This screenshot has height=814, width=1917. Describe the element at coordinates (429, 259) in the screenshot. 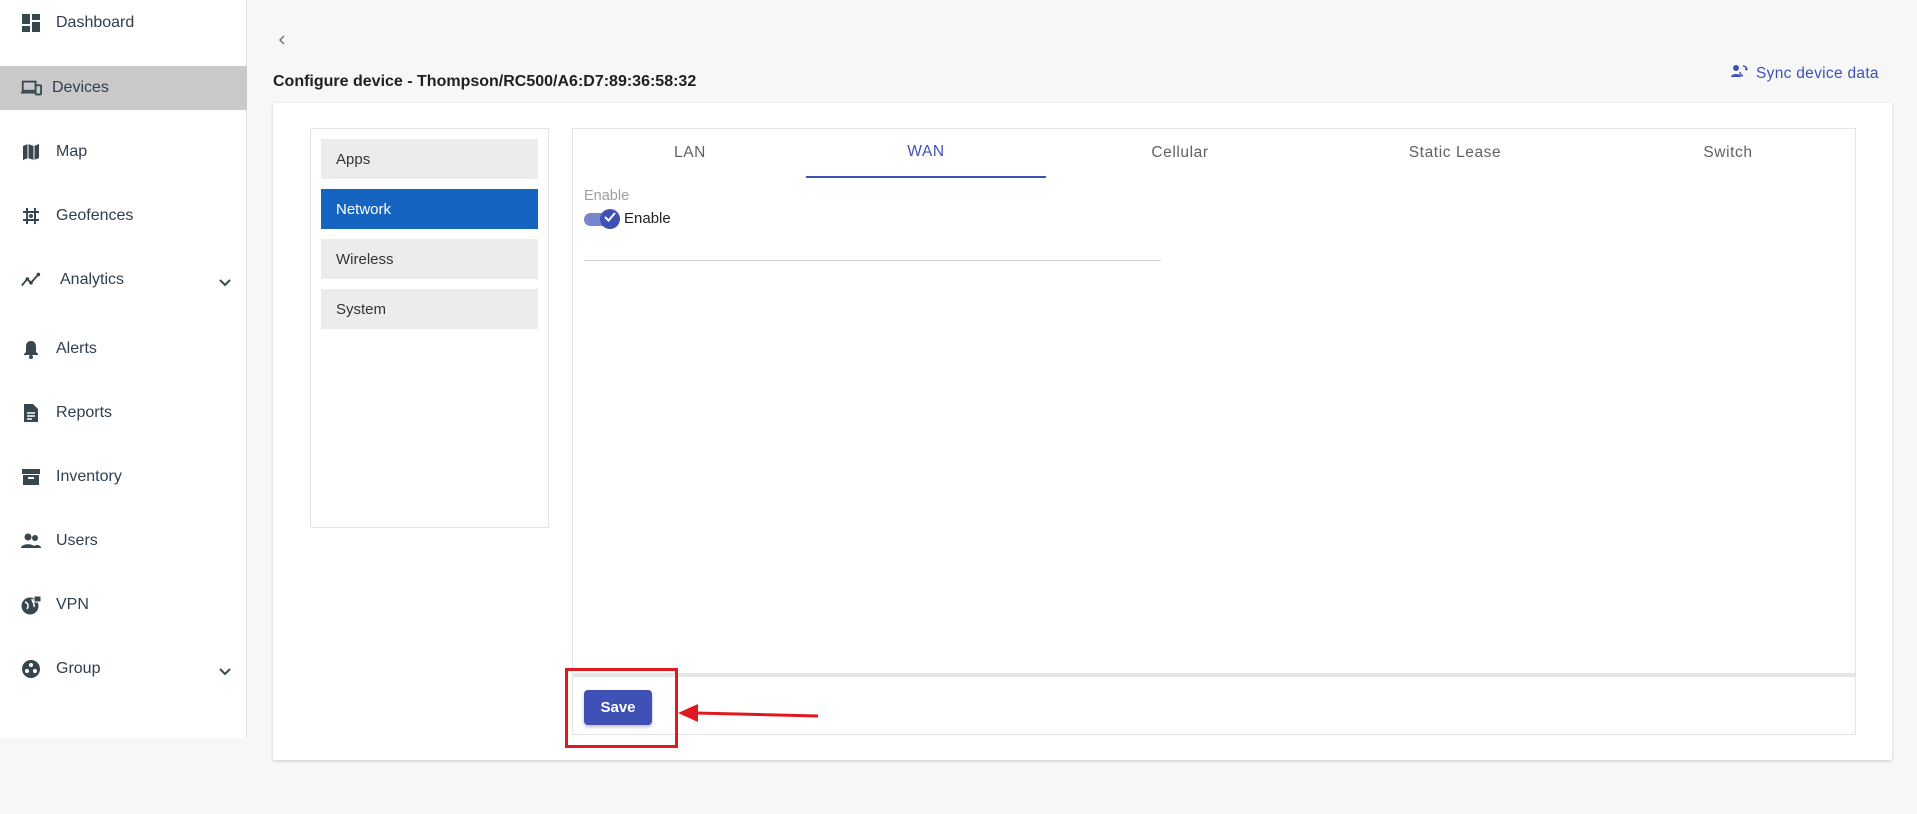

I see `config-menu-item-wireless: Wireless` at that location.